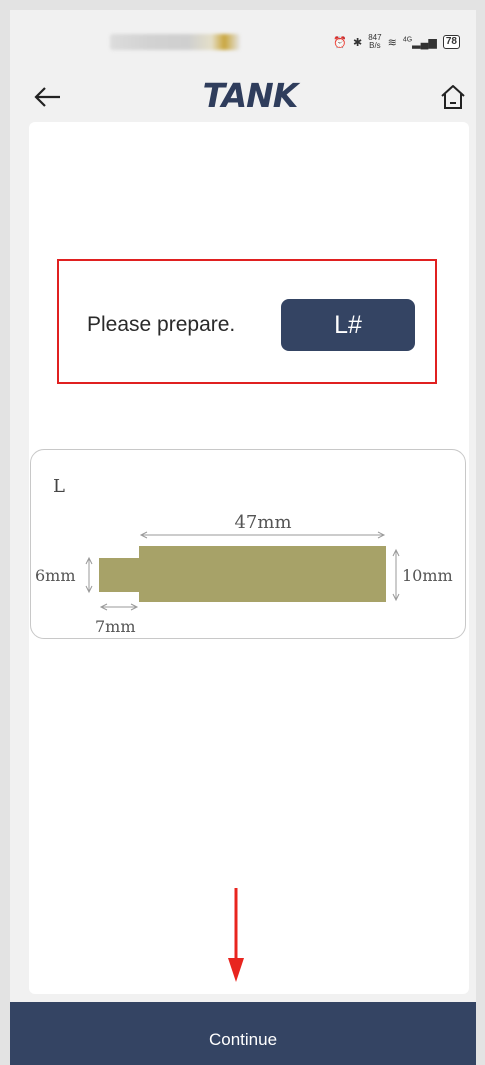  What do you see at coordinates (407, 39) in the screenshot?
I see `signal-label: 4G` at bounding box center [407, 39].